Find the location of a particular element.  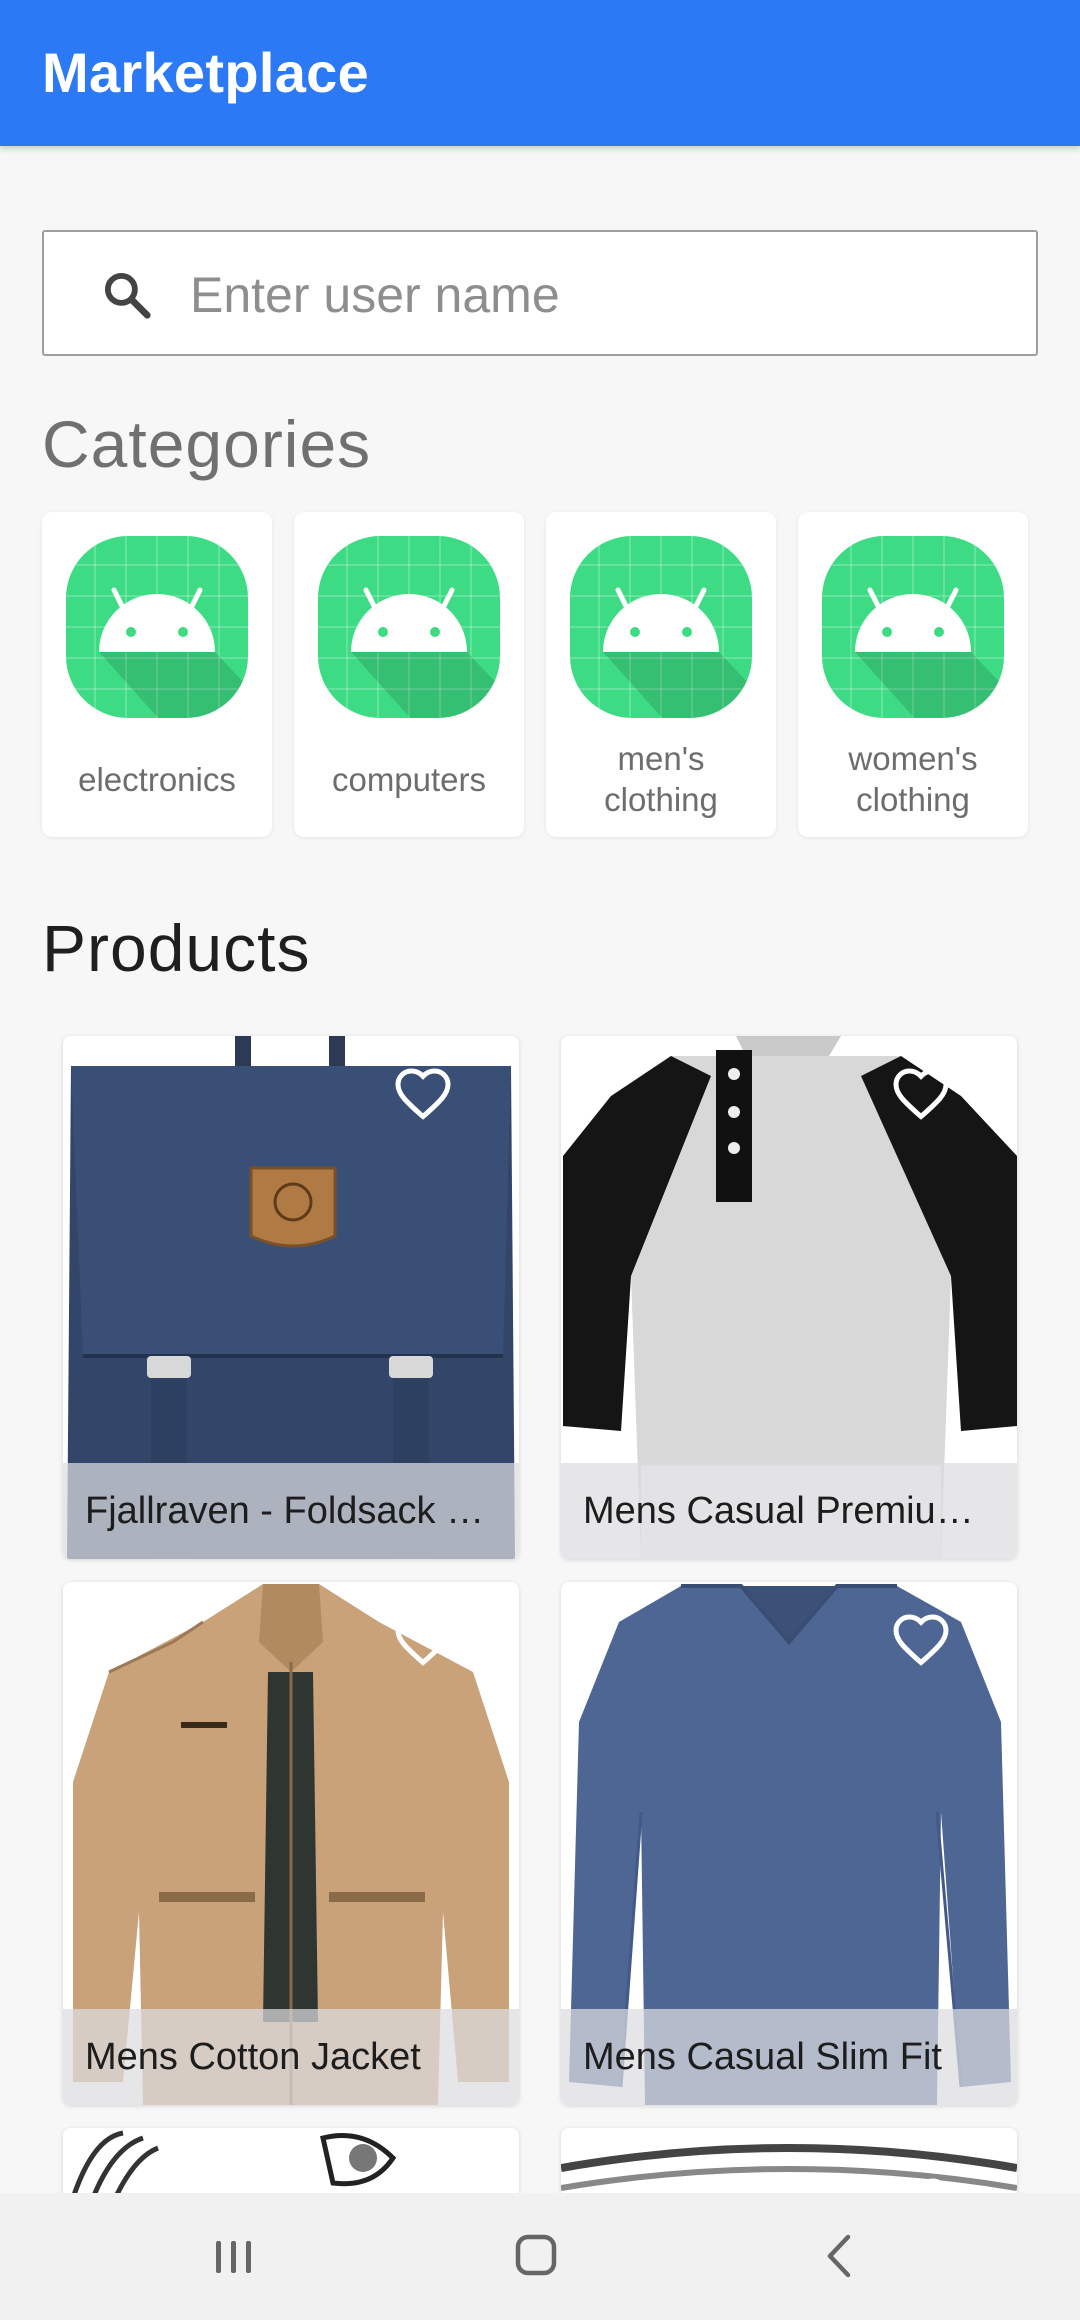

back-icon is located at coordinates (840, 2256).